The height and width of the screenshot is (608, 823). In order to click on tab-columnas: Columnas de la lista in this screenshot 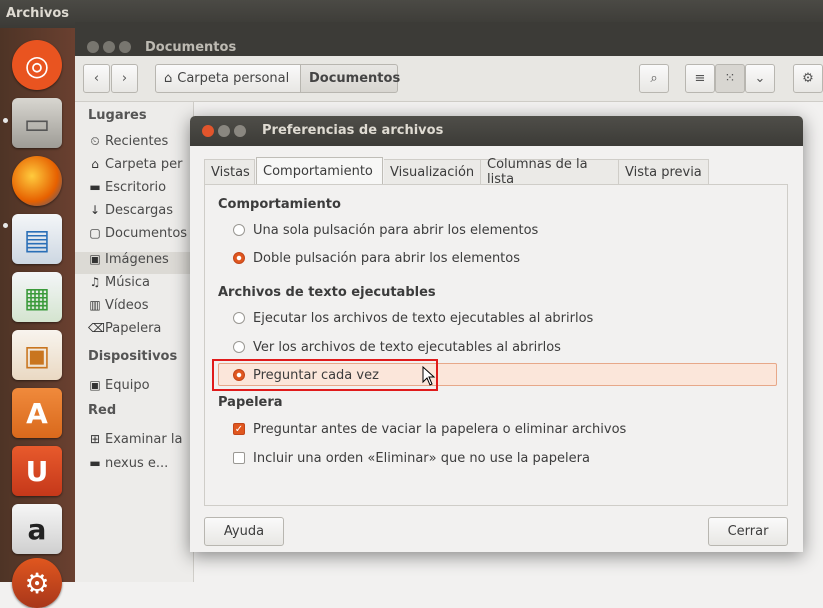, I will do `click(550, 172)`.